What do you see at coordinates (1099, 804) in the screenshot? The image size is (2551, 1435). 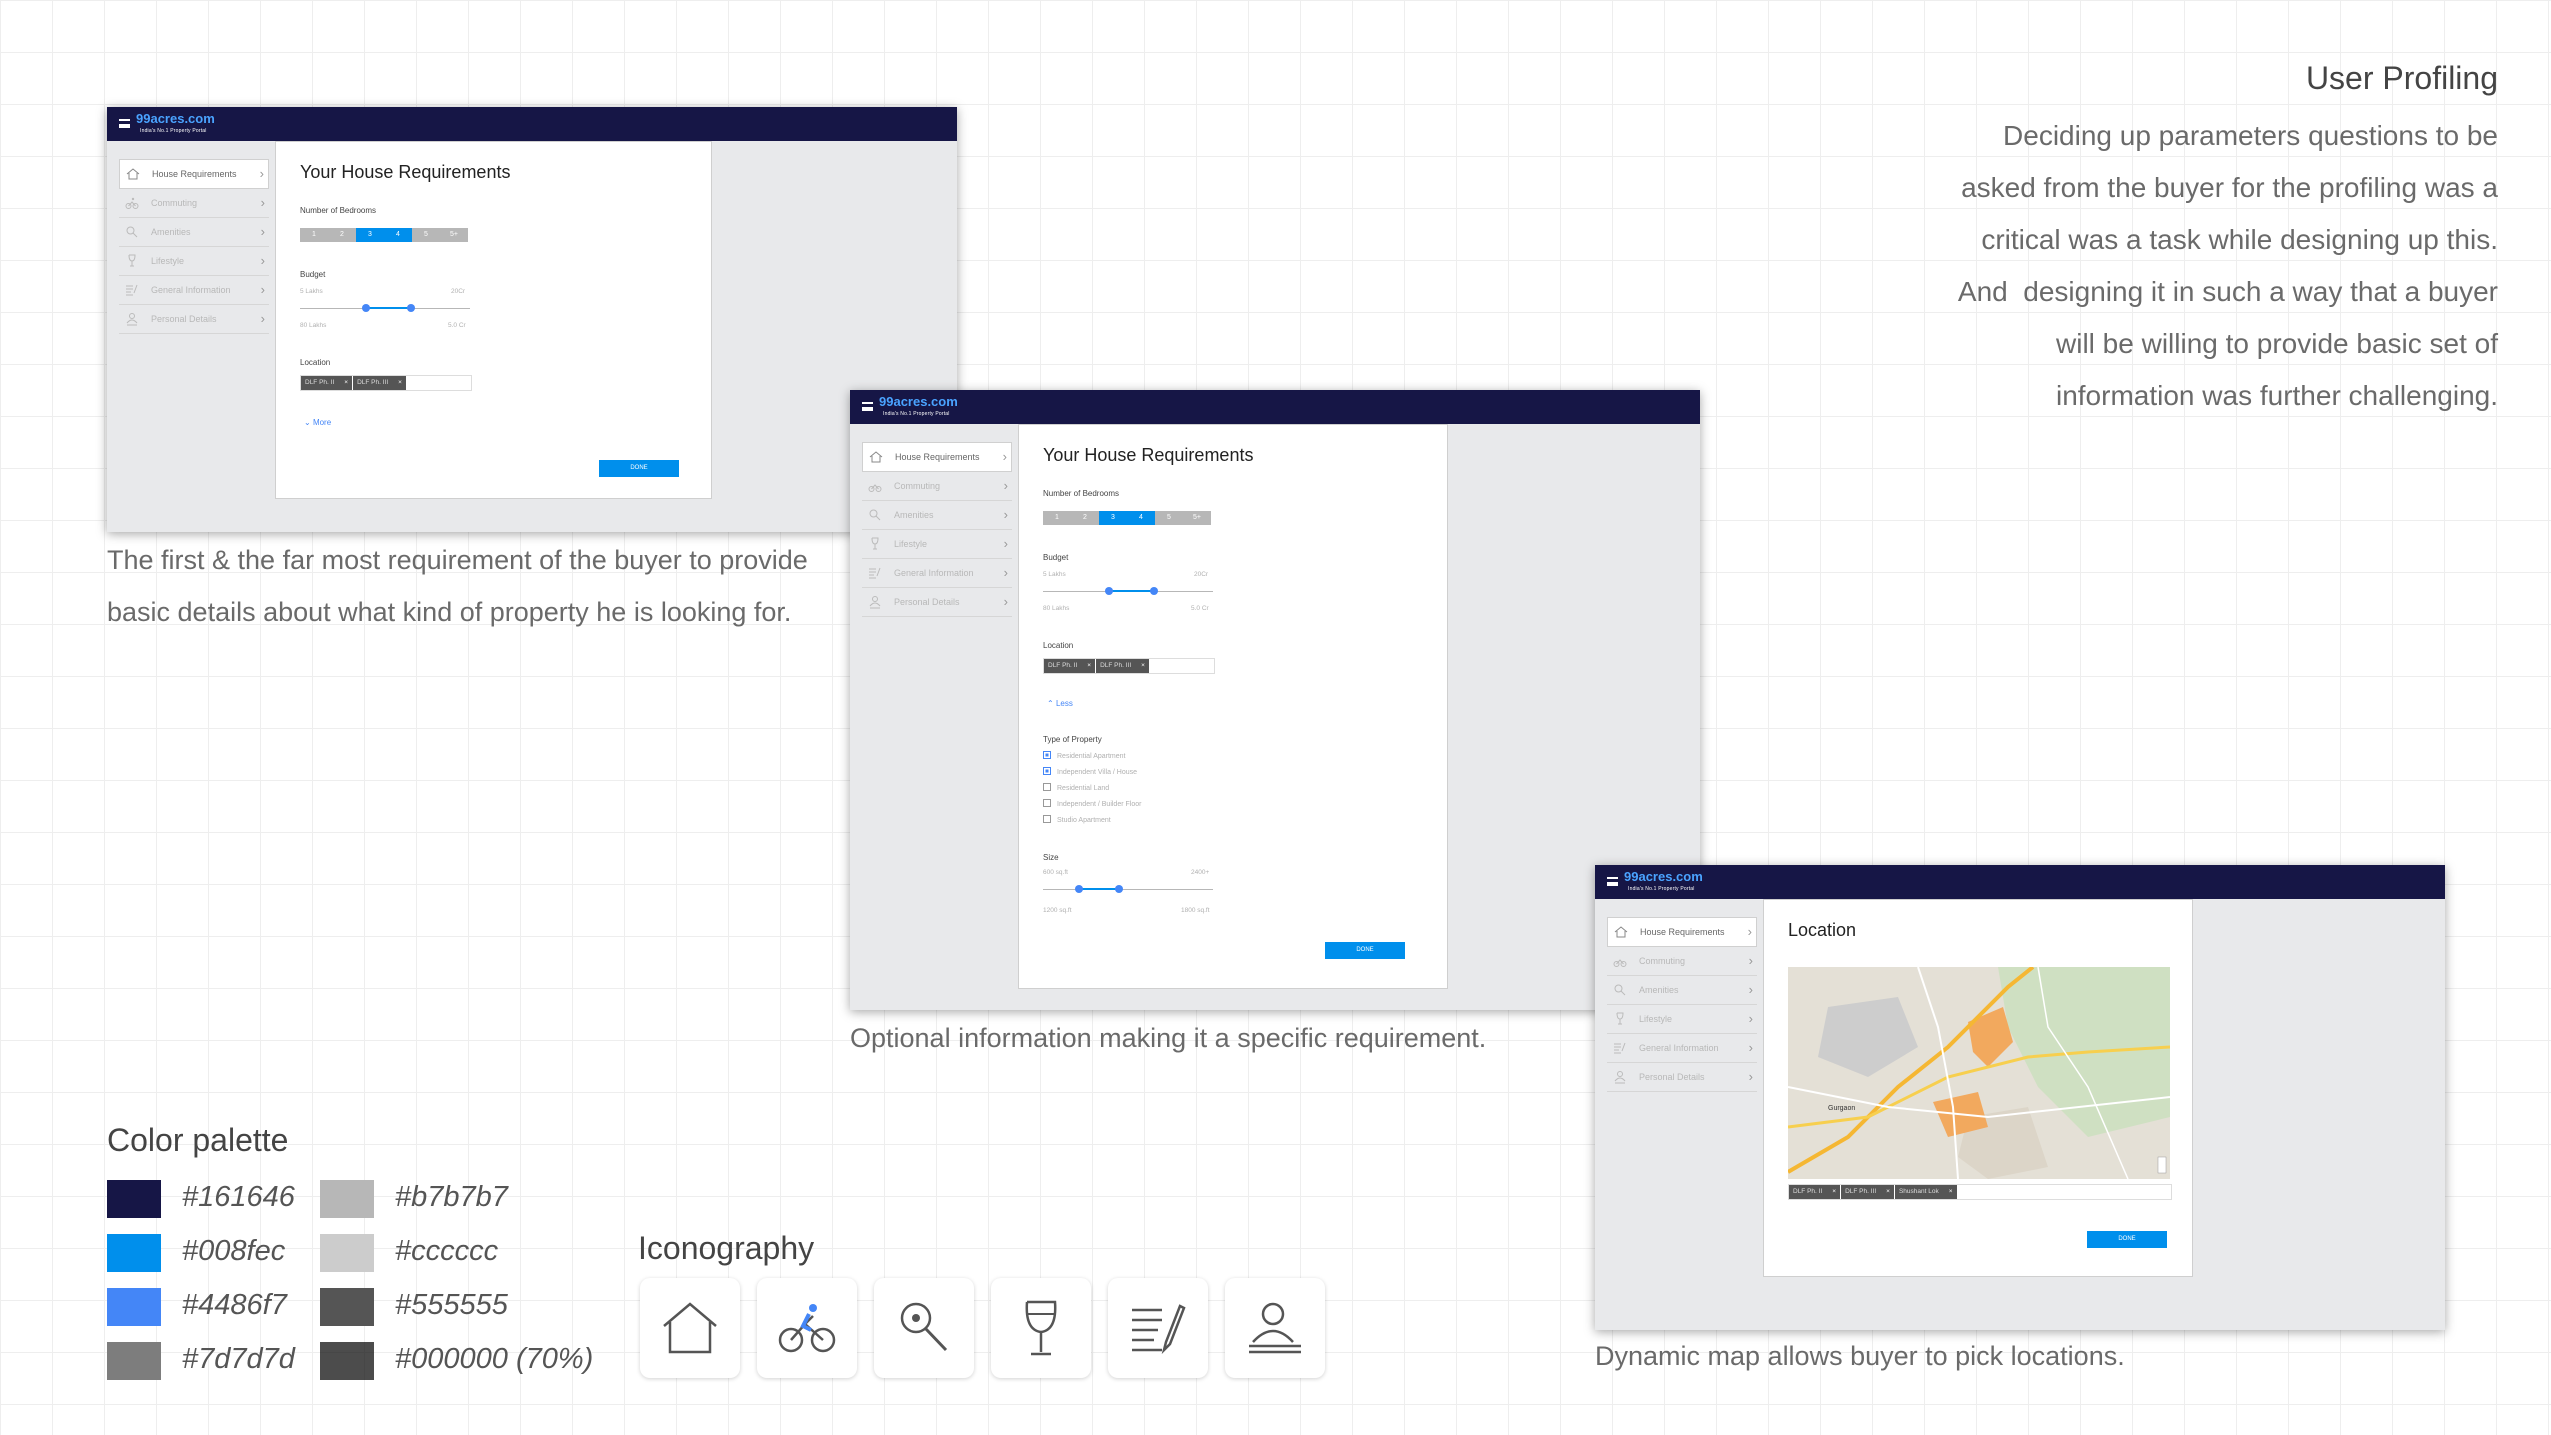 I see `checkbox-label: Independent / Builder Floor` at bounding box center [1099, 804].